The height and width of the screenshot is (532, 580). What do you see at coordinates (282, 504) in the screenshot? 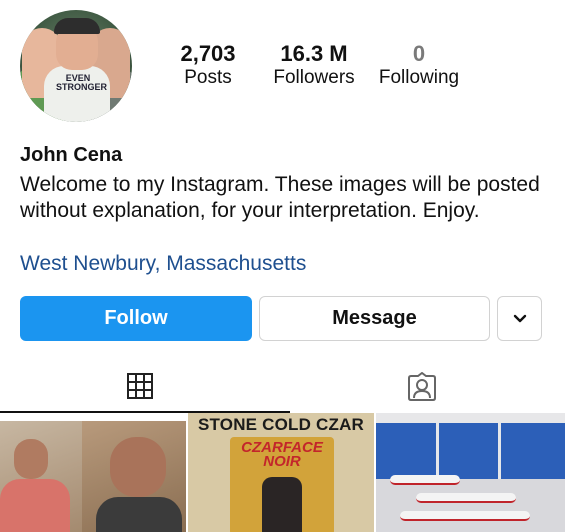
I see `action-figure` at bounding box center [282, 504].